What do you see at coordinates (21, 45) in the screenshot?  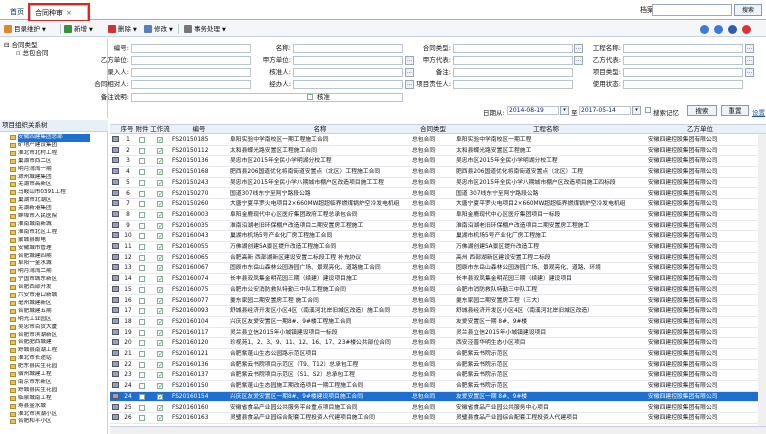 I see `tree-root: ⊟ 合同类型` at bounding box center [21, 45].